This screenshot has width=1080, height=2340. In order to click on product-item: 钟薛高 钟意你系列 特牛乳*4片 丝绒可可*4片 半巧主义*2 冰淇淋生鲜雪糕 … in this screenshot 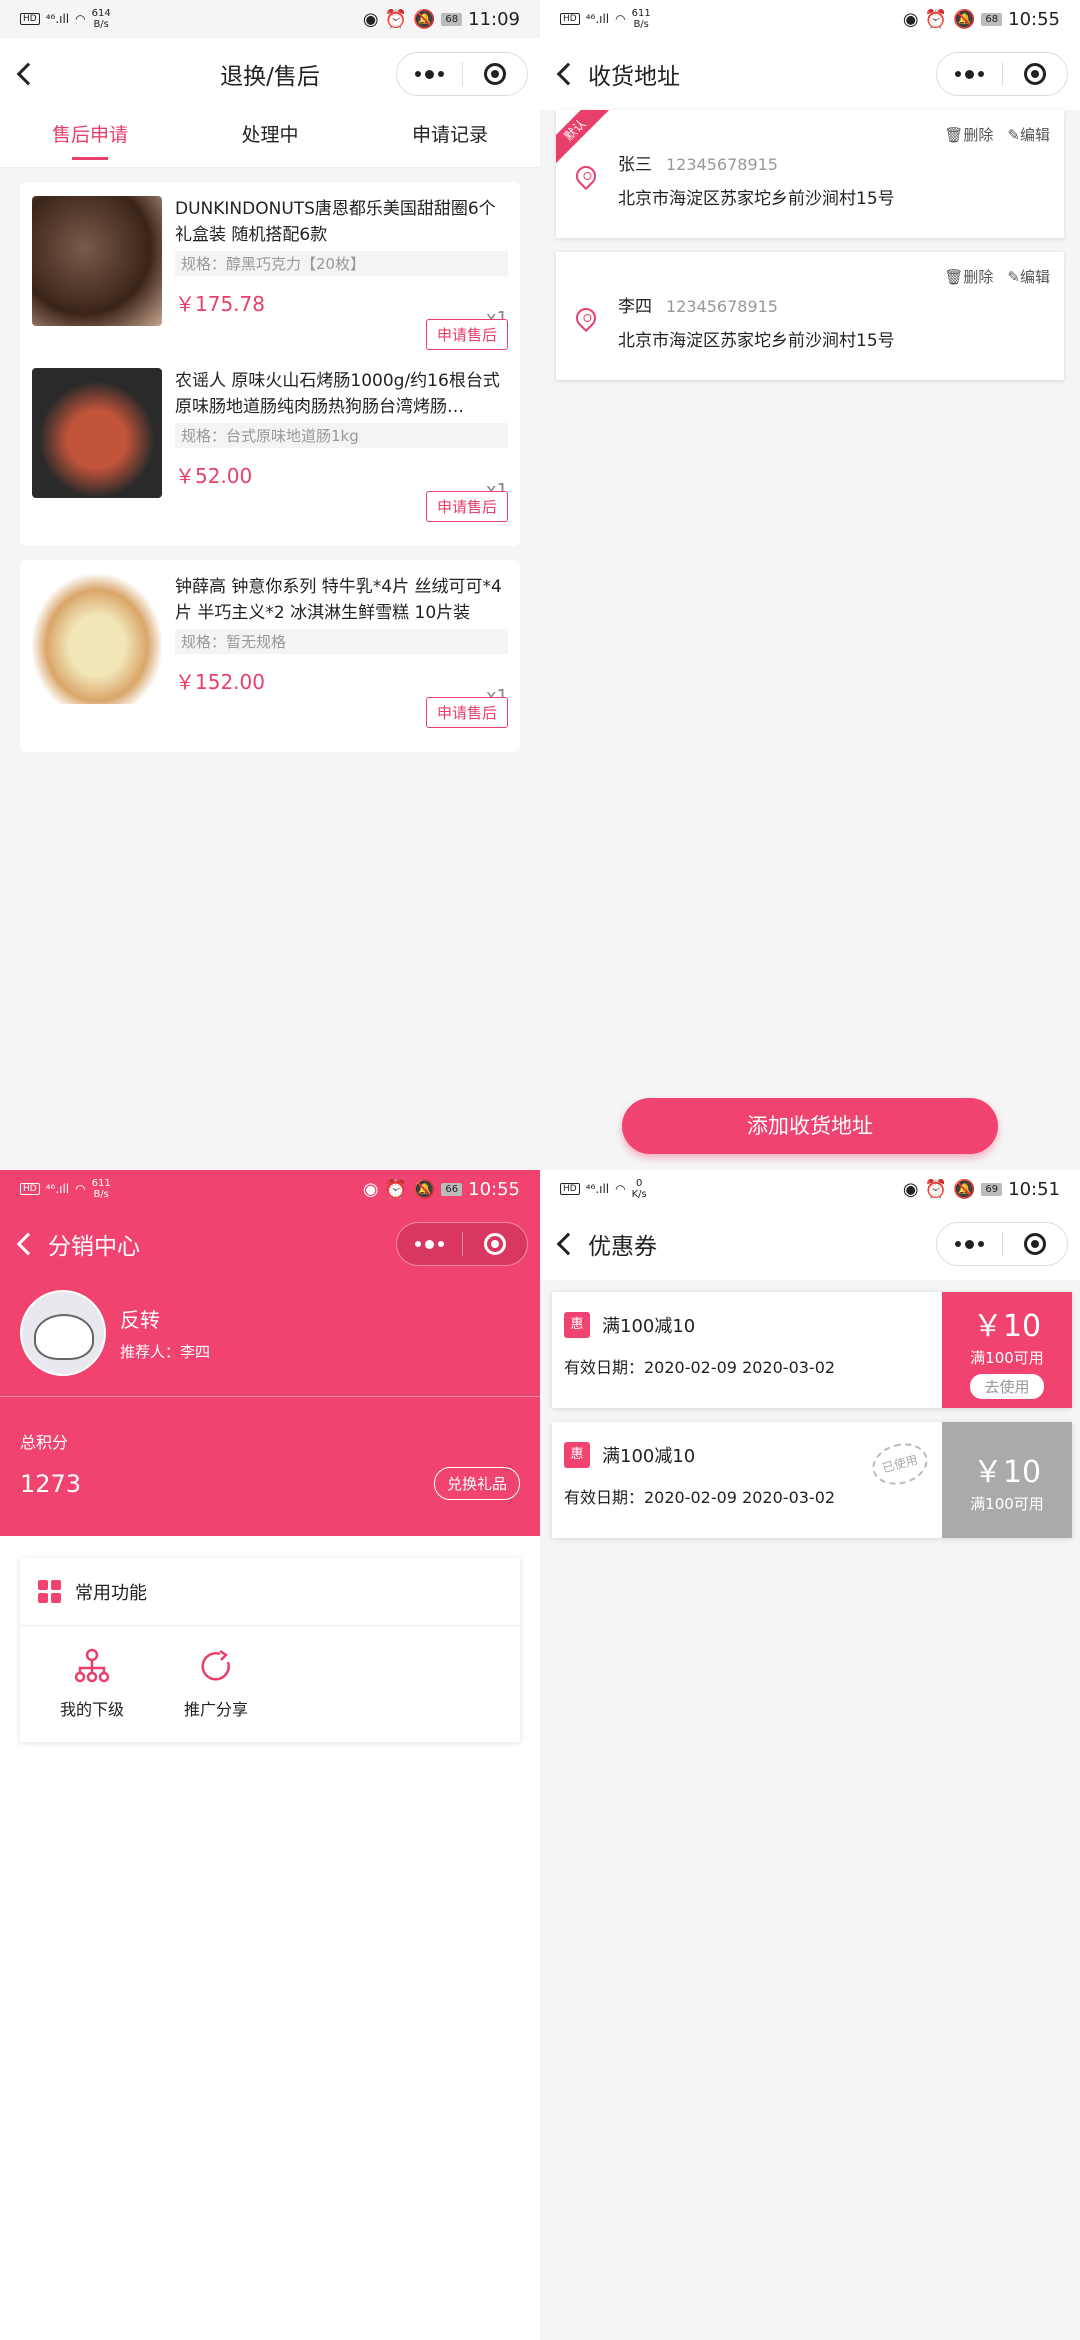, I will do `click(270, 656)`.